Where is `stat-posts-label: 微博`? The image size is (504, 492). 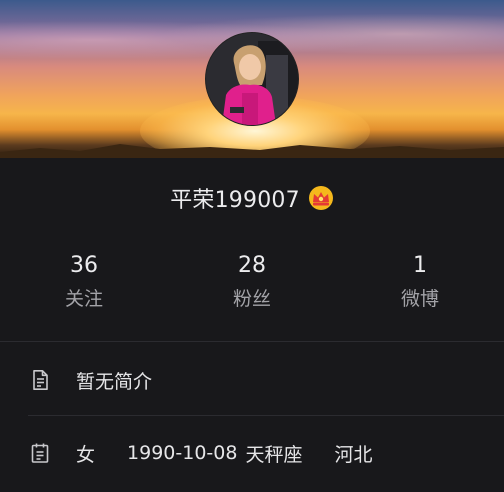 stat-posts-label: 微博 is located at coordinates (419, 299).